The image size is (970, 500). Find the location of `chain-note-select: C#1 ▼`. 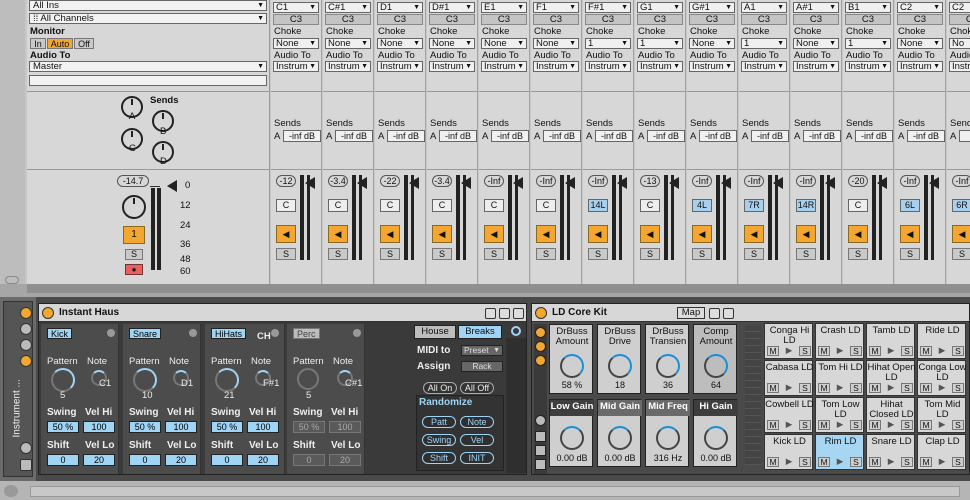

chain-note-select: C#1 ▼ is located at coordinates (348, 7).